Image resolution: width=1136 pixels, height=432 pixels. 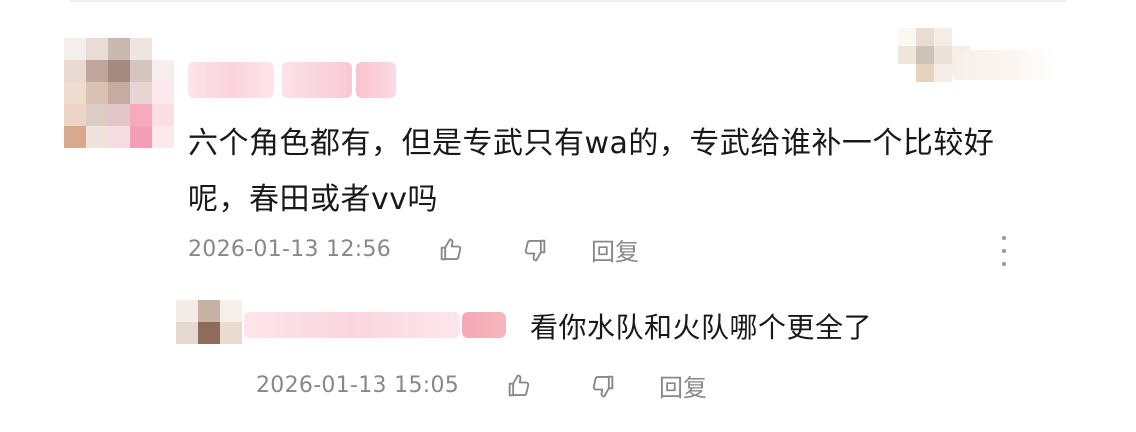 What do you see at coordinates (568, 1) in the screenshot?
I see `top-divider` at bounding box center [568, 1].